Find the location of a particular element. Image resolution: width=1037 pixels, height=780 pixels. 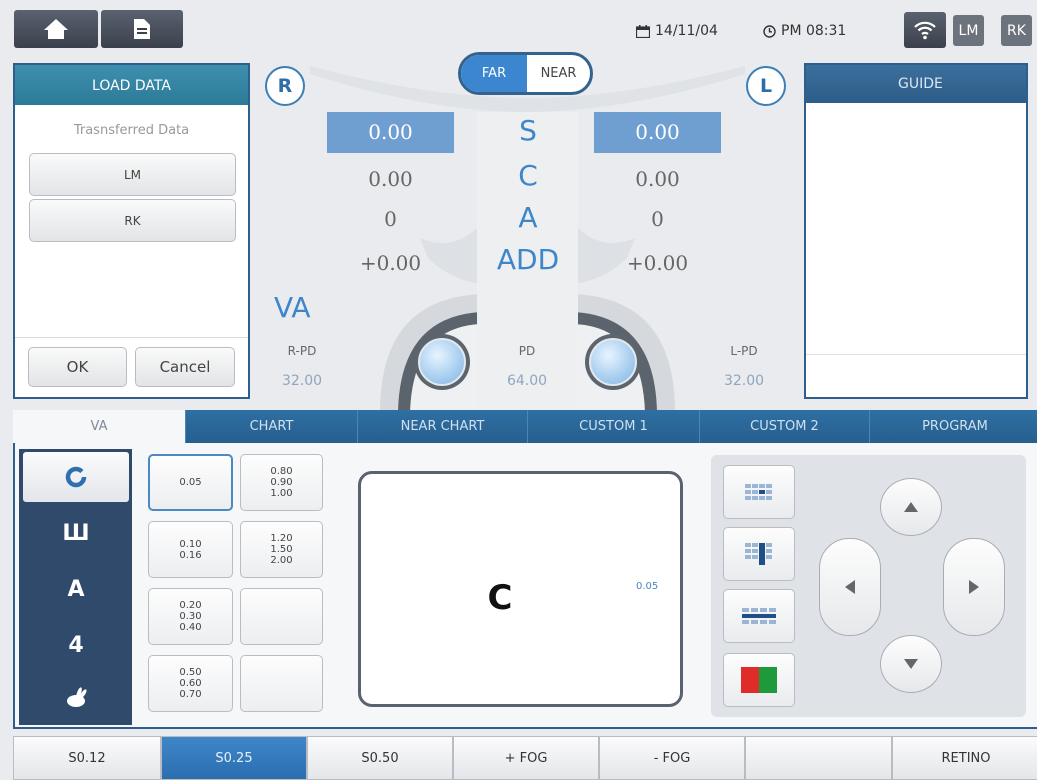

chart-mask-single-button is located at coordinates (759, 492).